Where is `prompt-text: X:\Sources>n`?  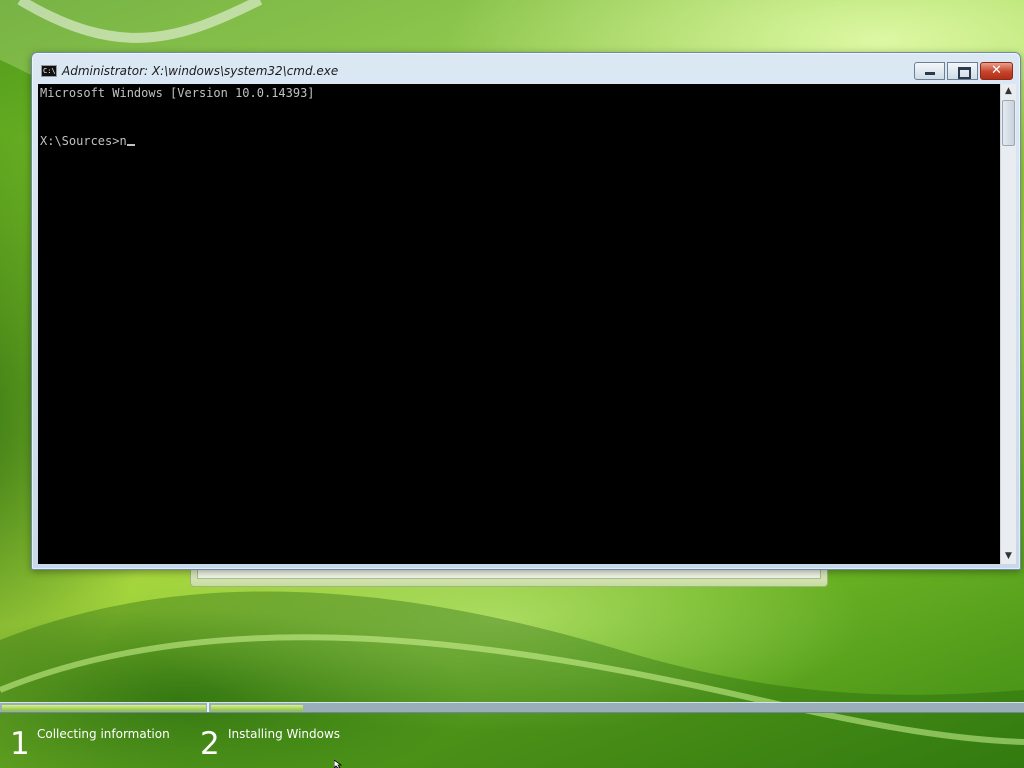
prompt-text: X:\Sources>n is located at coordinates (83, 141).